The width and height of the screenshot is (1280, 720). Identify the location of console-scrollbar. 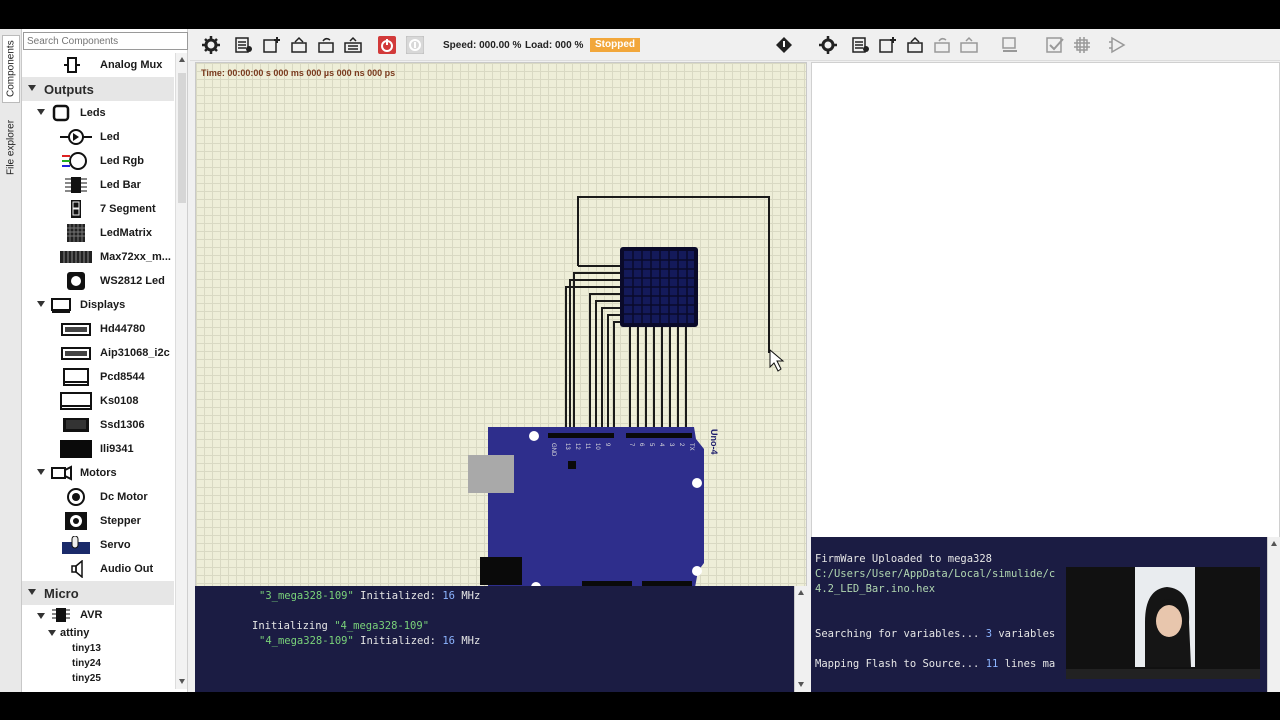
(800, 639).